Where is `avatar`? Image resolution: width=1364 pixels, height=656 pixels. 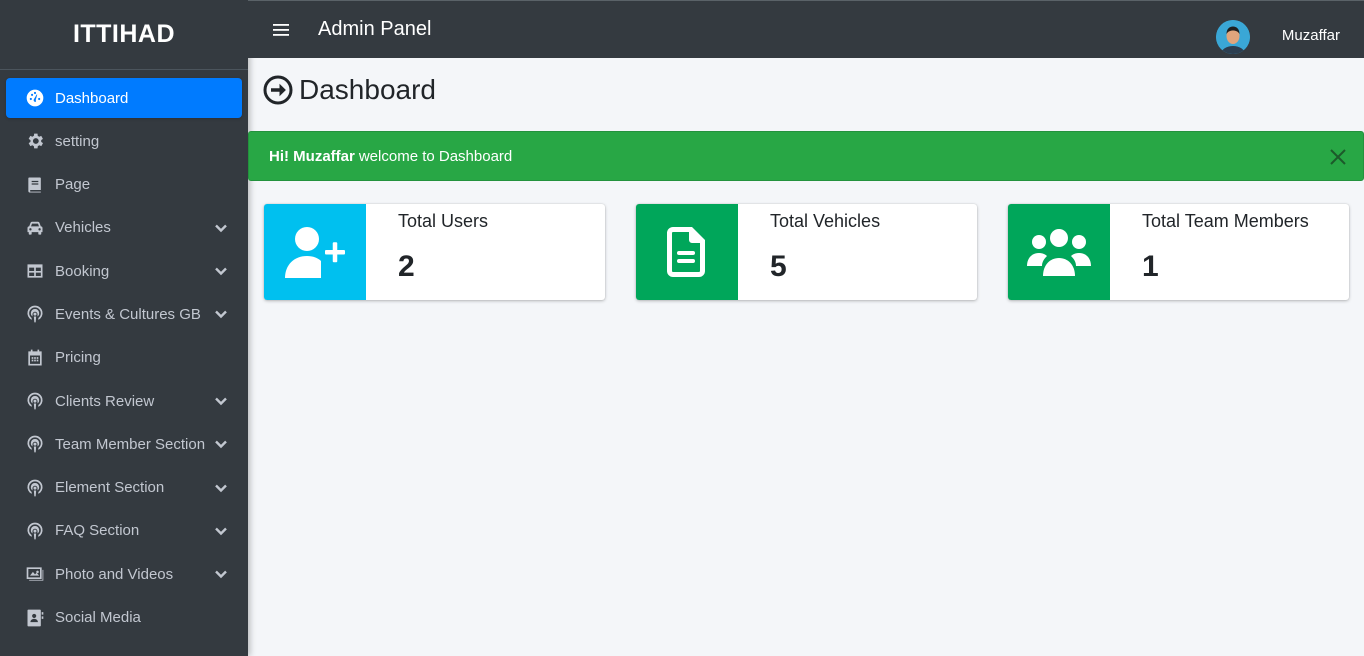
avatar is located at coordinates (1232, 37).